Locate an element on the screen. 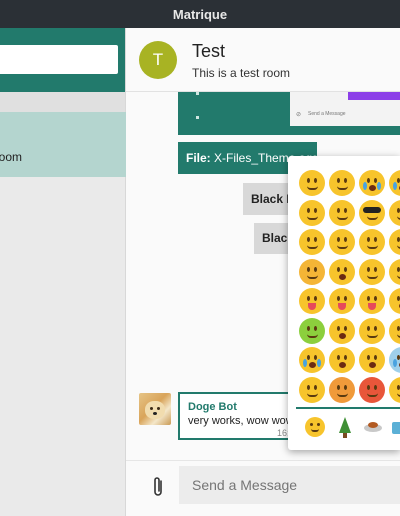  cowboy-emoji is located at coordinates (394, 389).